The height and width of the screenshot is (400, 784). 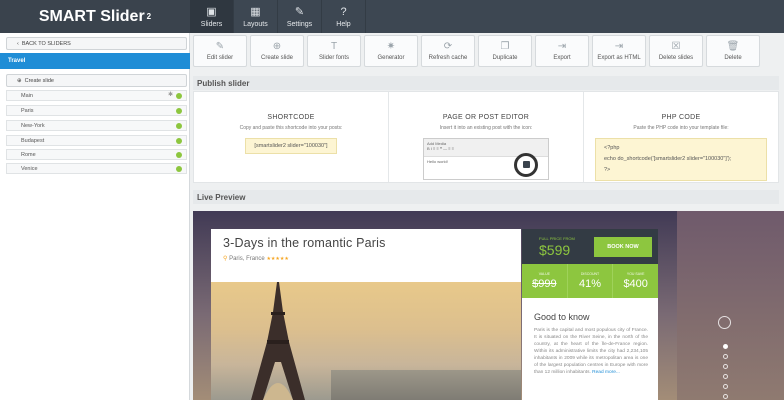 What do you see at coordinates (344, 16) in the screenshot?
I see `nav-help: ? Help` at bounding box center [344, 16].